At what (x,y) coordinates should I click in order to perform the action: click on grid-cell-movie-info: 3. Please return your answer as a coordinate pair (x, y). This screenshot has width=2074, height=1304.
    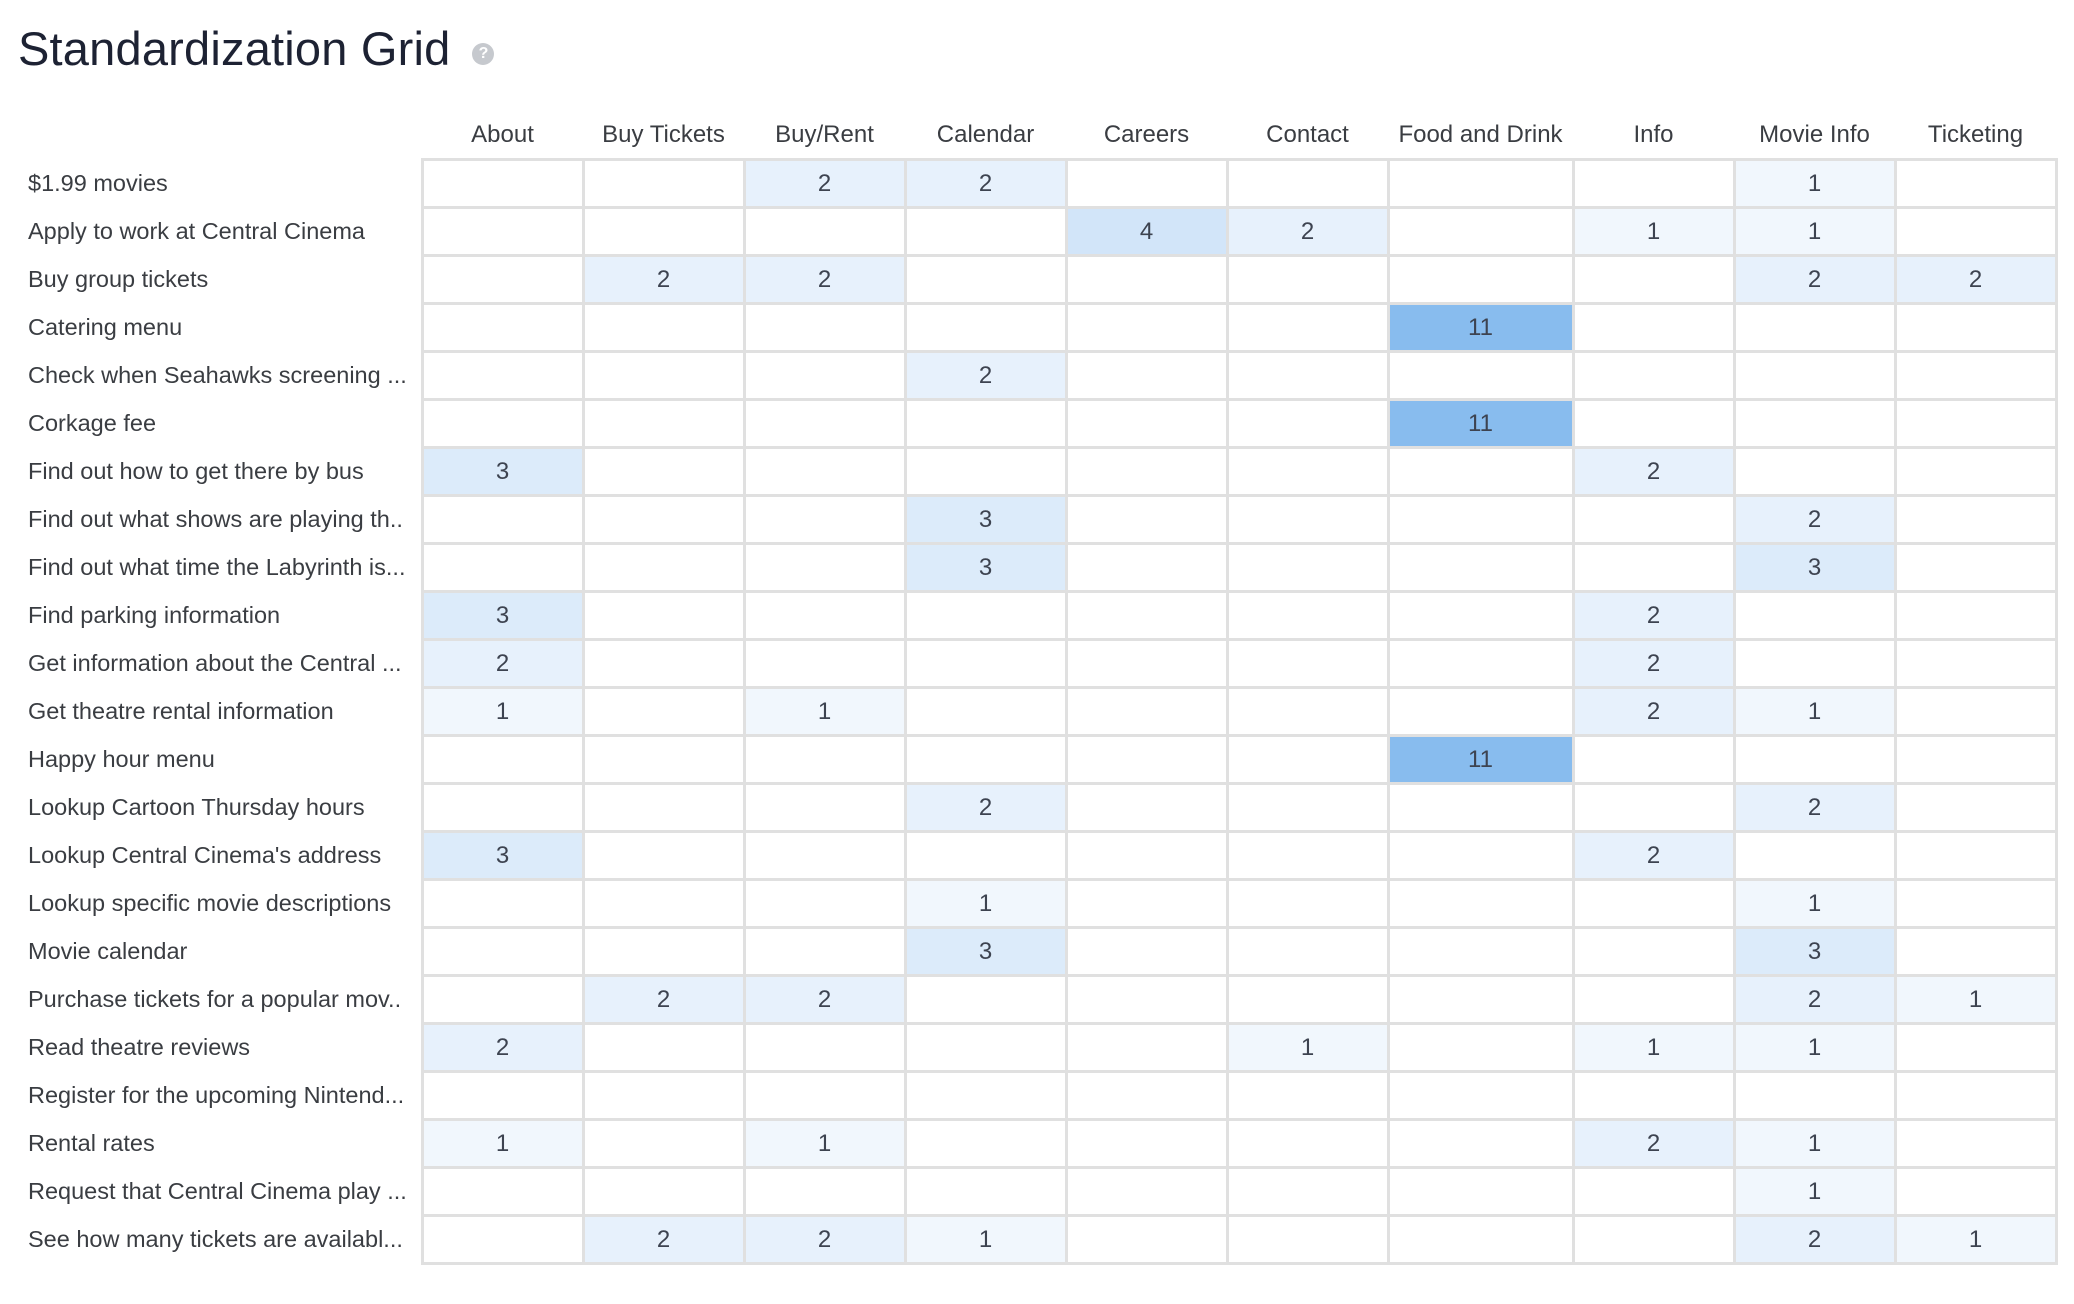
    Looking at the image, I should click on (1814, 567).